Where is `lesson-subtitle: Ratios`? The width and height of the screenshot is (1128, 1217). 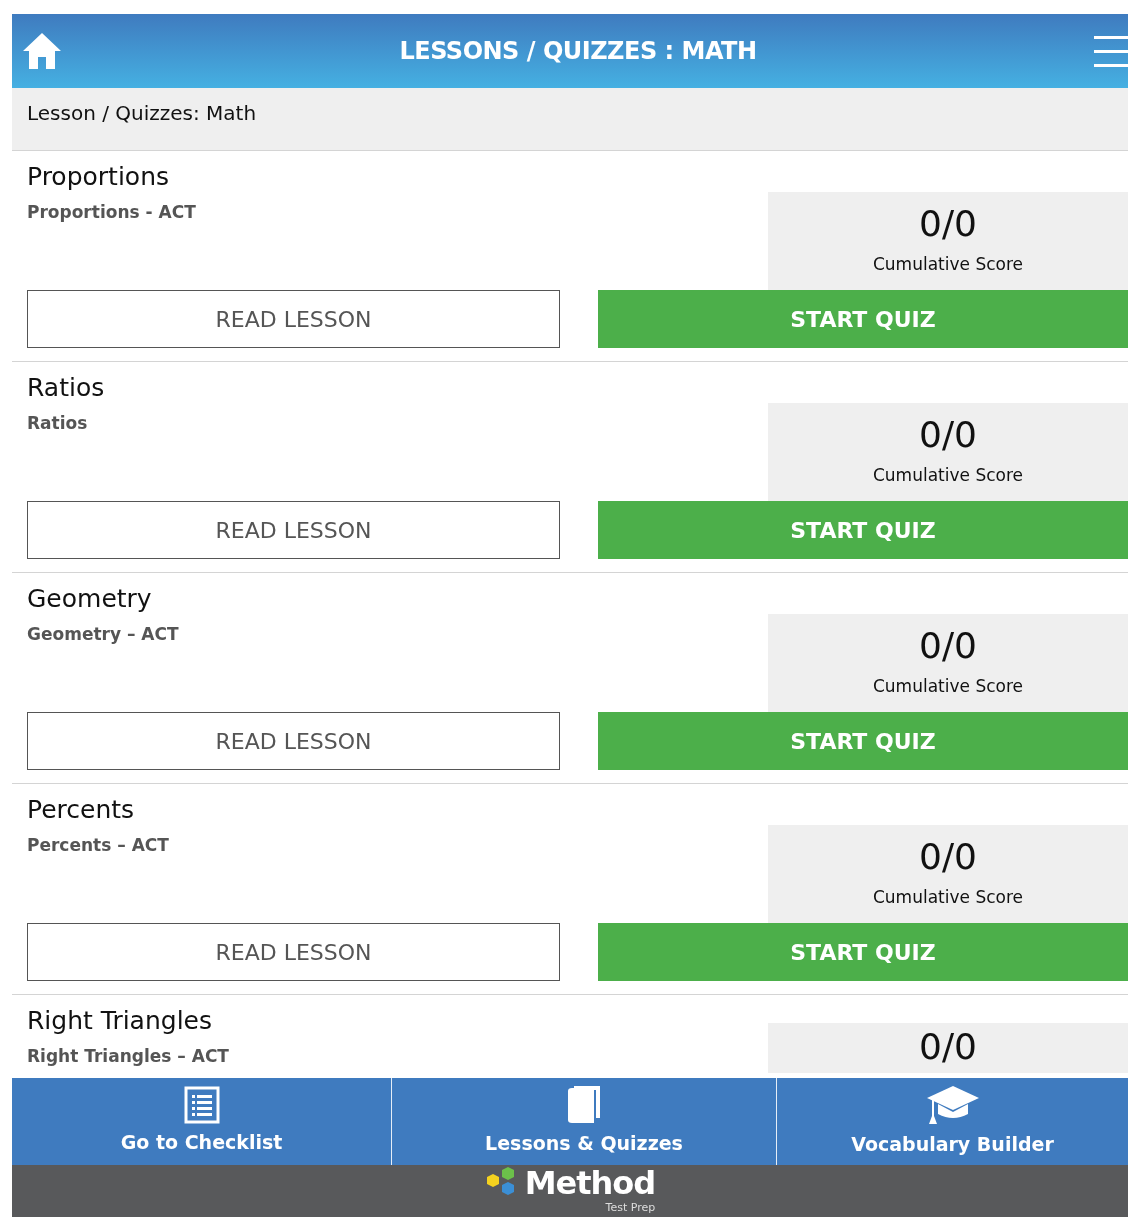 lesson-subtitle: Ratios is located at coordinates (58, 423).